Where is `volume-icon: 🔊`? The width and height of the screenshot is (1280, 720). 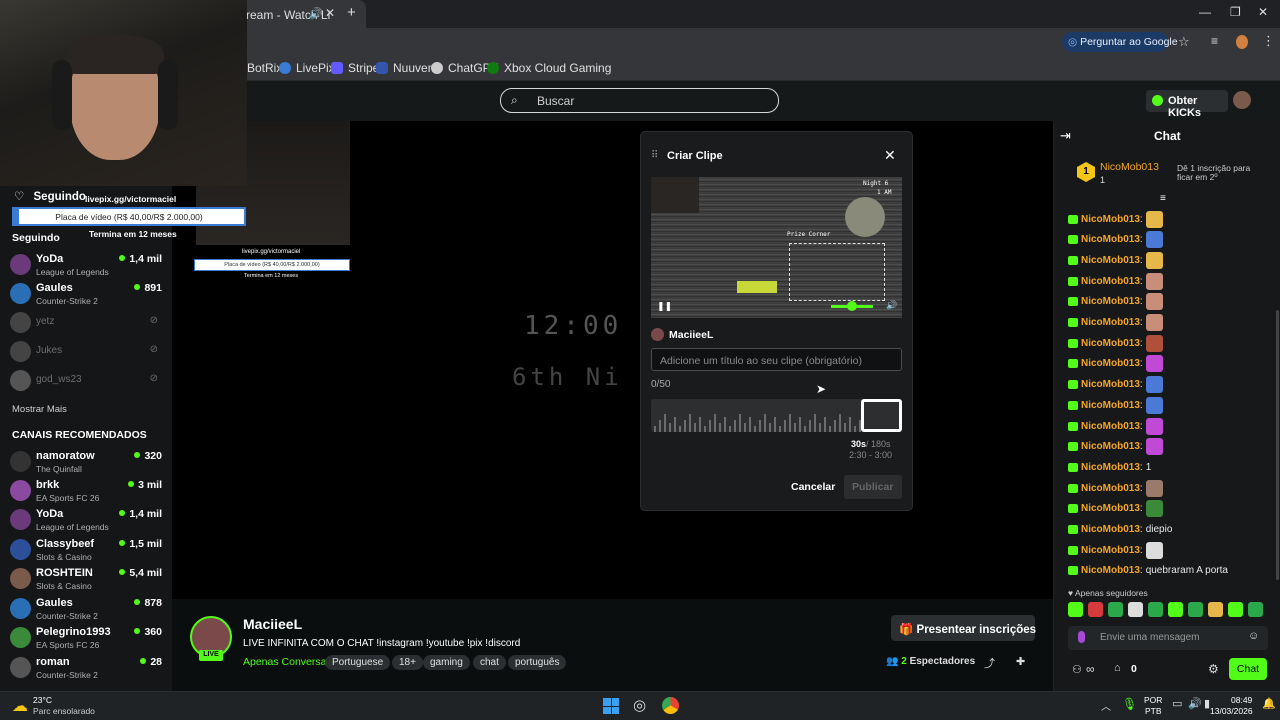 volume-icon: 🔊 is located at coordinates (891, 305).